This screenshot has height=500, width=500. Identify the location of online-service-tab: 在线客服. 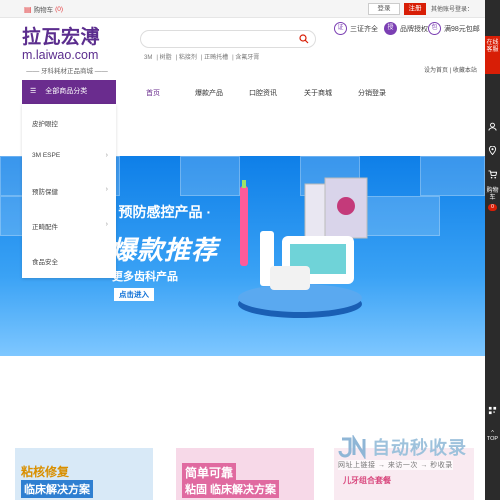
(492, 55).